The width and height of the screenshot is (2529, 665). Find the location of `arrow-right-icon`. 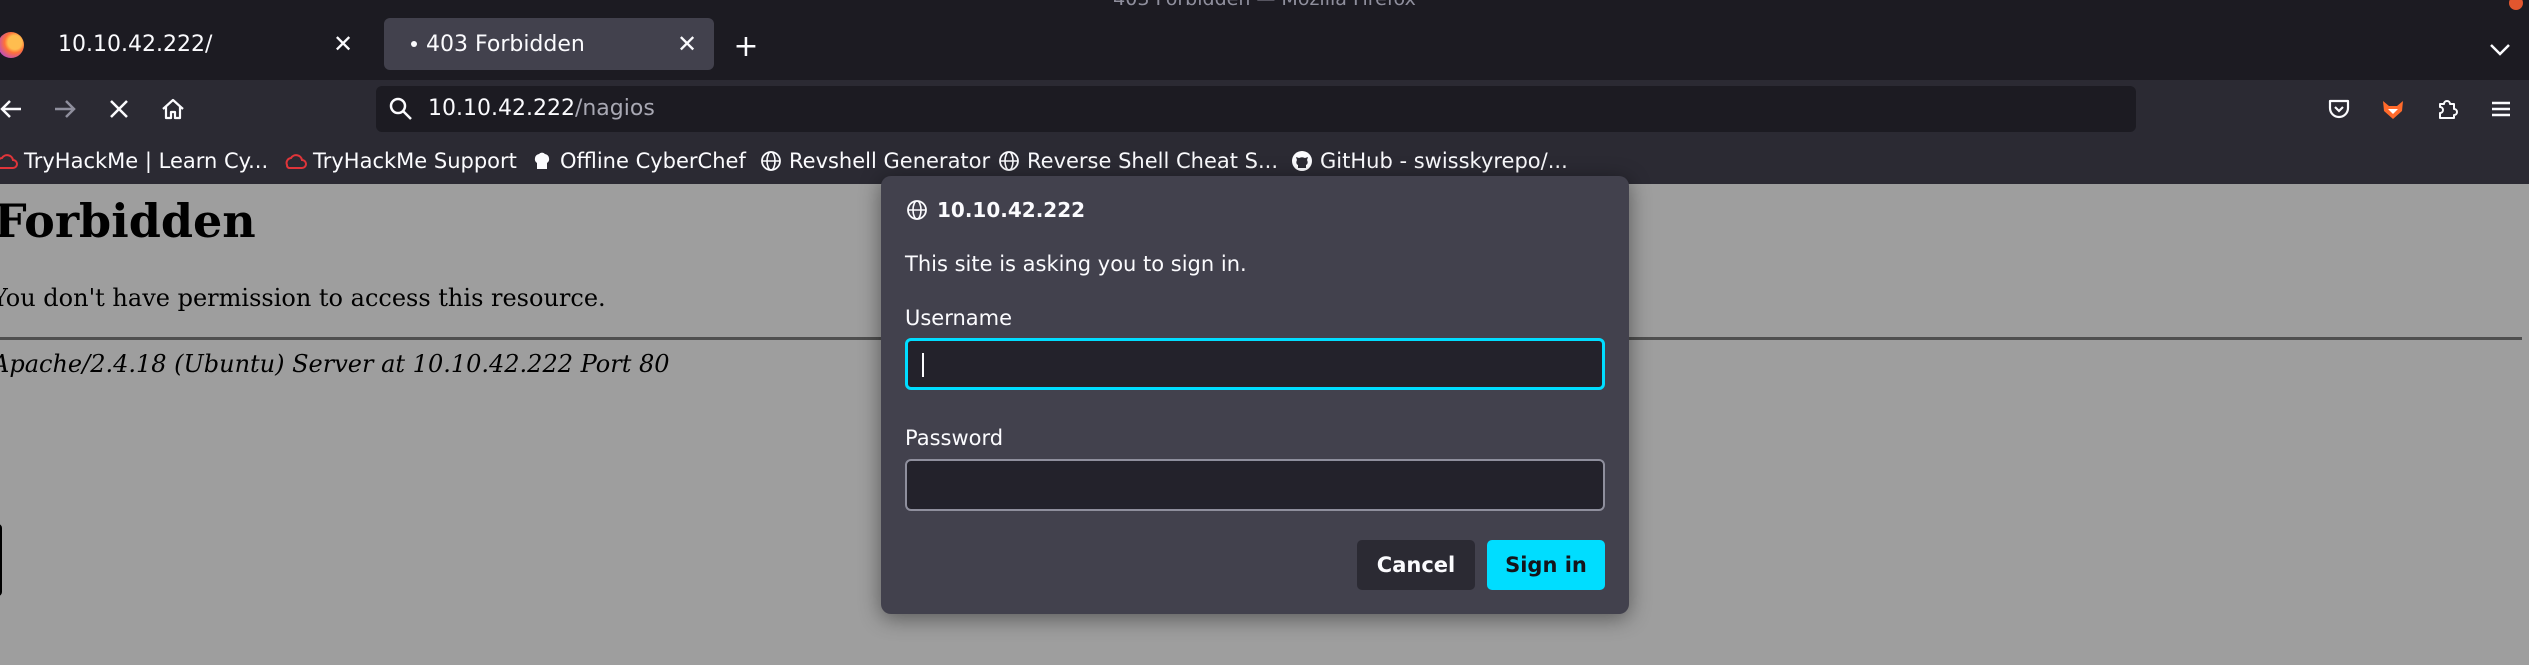

arrow-right-icon is located at coordinates (65, 109).